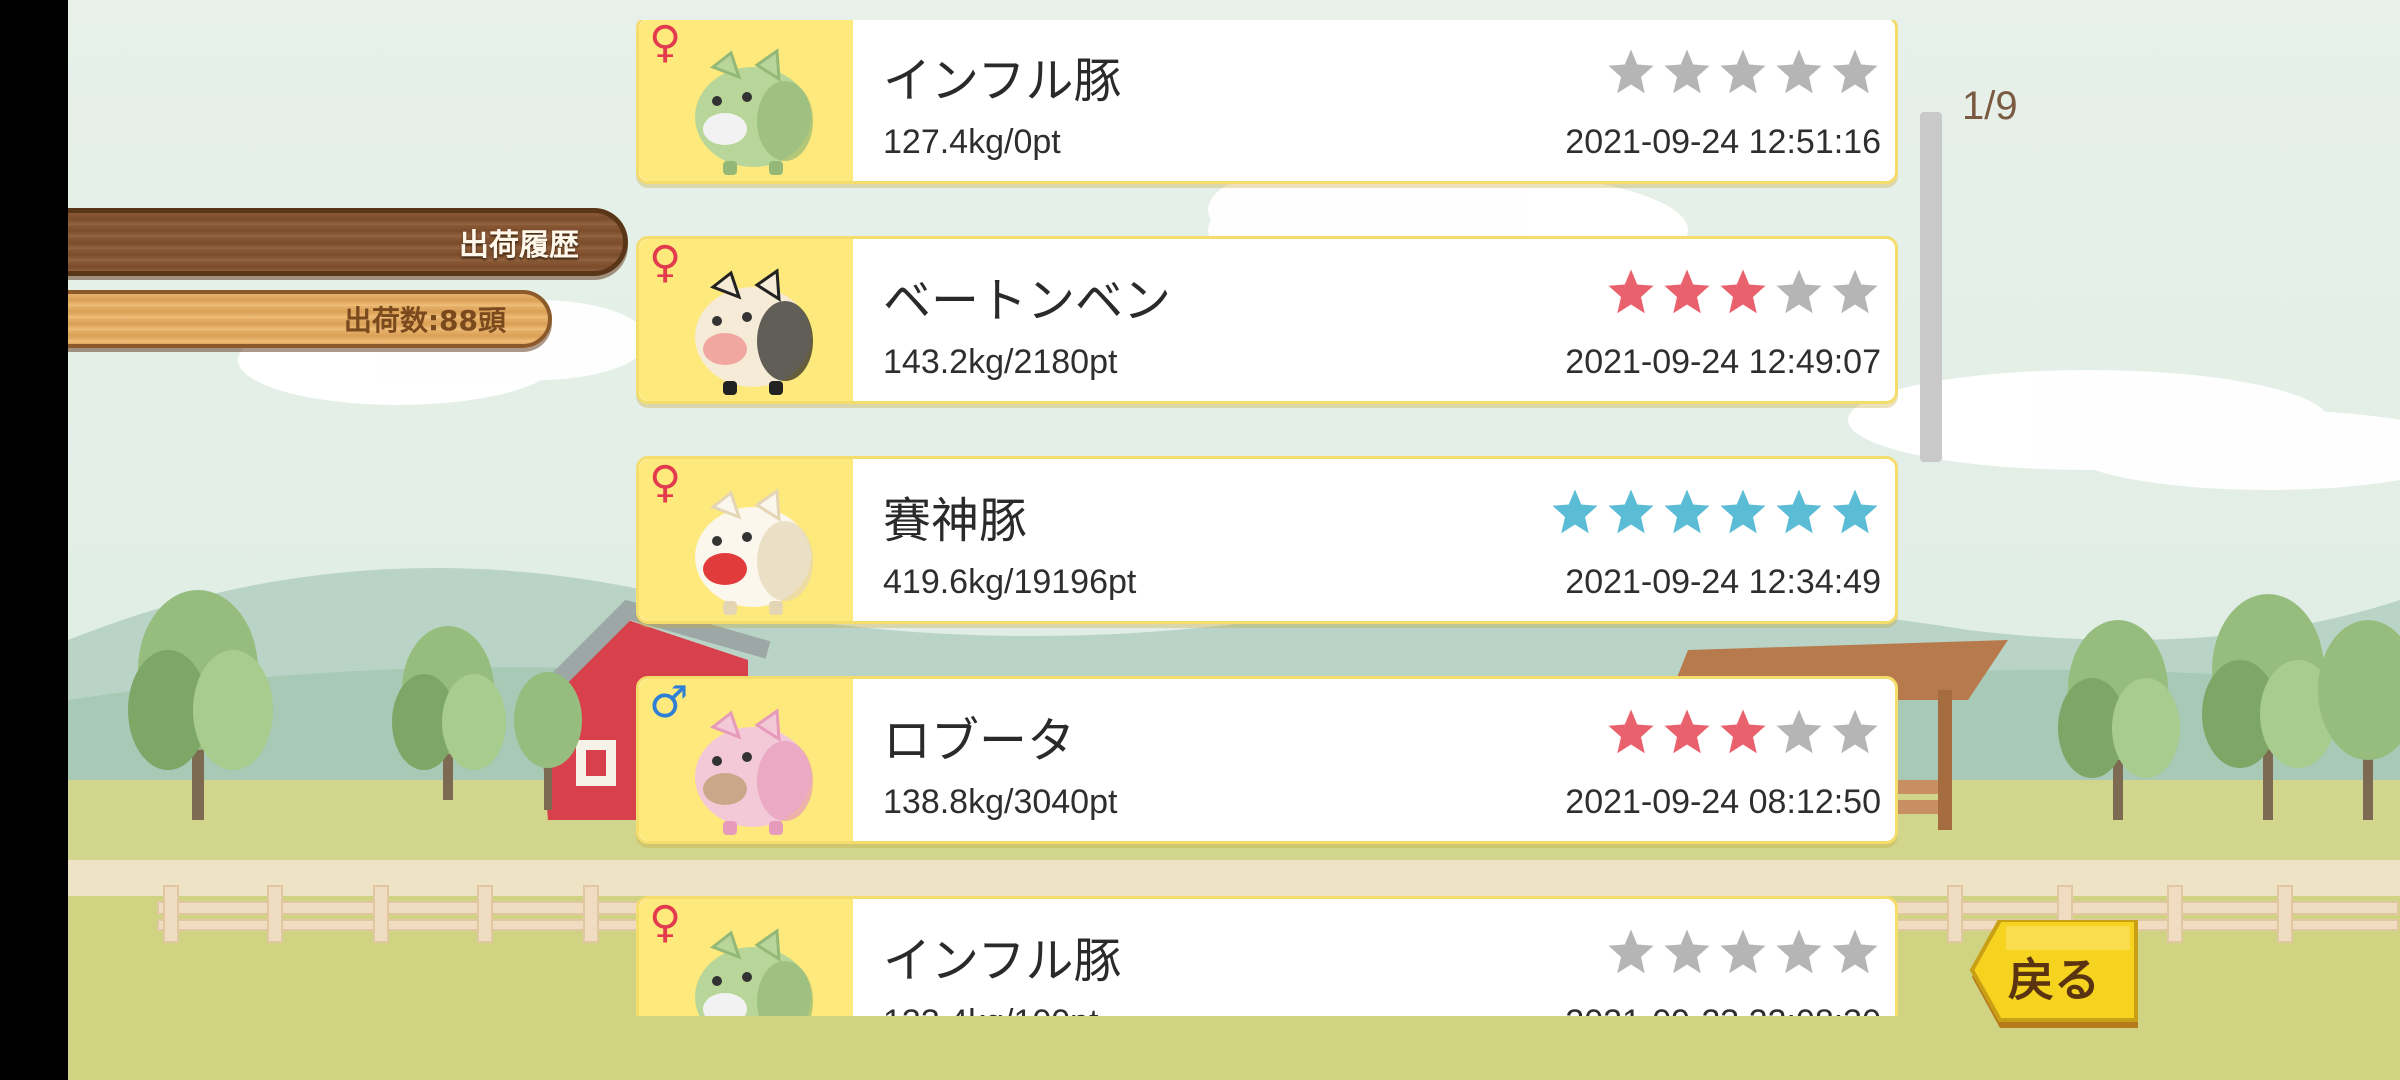  Describe the element at coordinates (1267, 956) in the screenshot. I see `list-item: ♀ インフル豚 133.4kg/100pt 2021-09-23 22:08:30` at that location.